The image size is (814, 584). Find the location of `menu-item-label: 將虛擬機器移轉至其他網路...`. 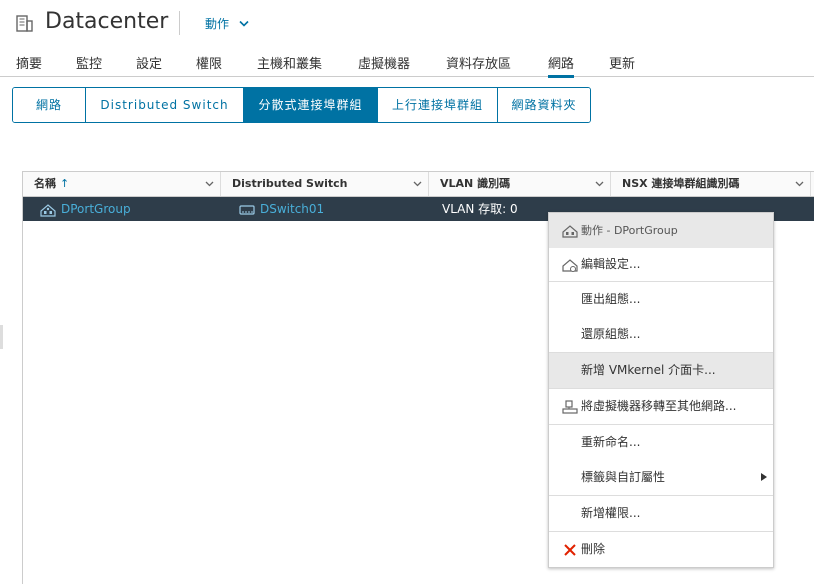

menu-item-label: 將虛擬機器移轉至其他網路... is located at coordinates (659, 406).